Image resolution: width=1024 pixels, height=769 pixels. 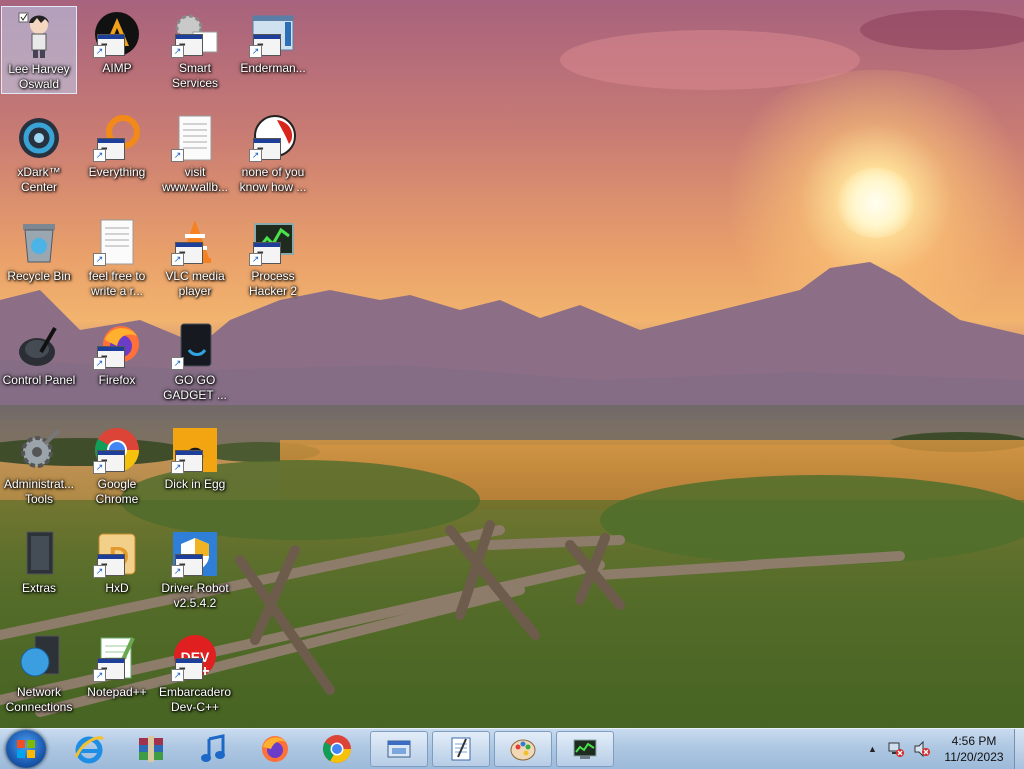 I want to click on desktop-shortcut-label: Driver Robot v2.5.4.2, so click(x=195, y=595).